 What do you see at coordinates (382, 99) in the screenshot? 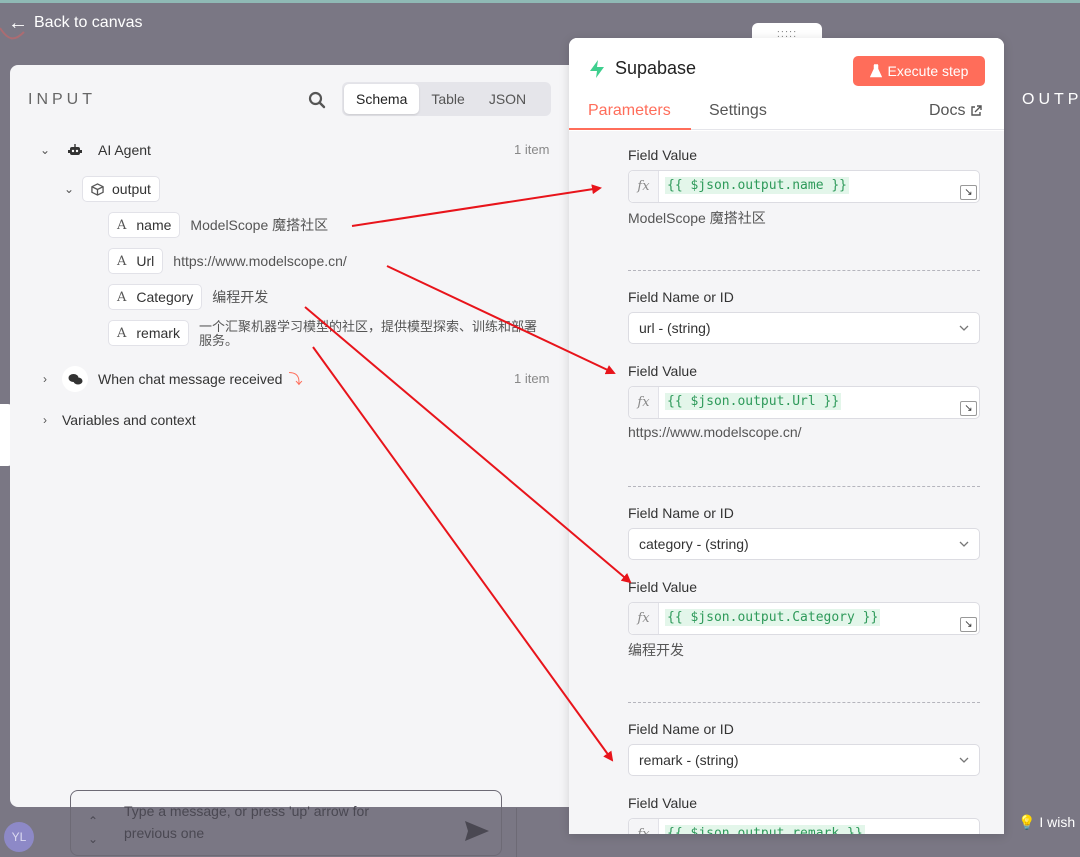
I see `view-tab-schema: Schema` at bounding box center [382, 99].